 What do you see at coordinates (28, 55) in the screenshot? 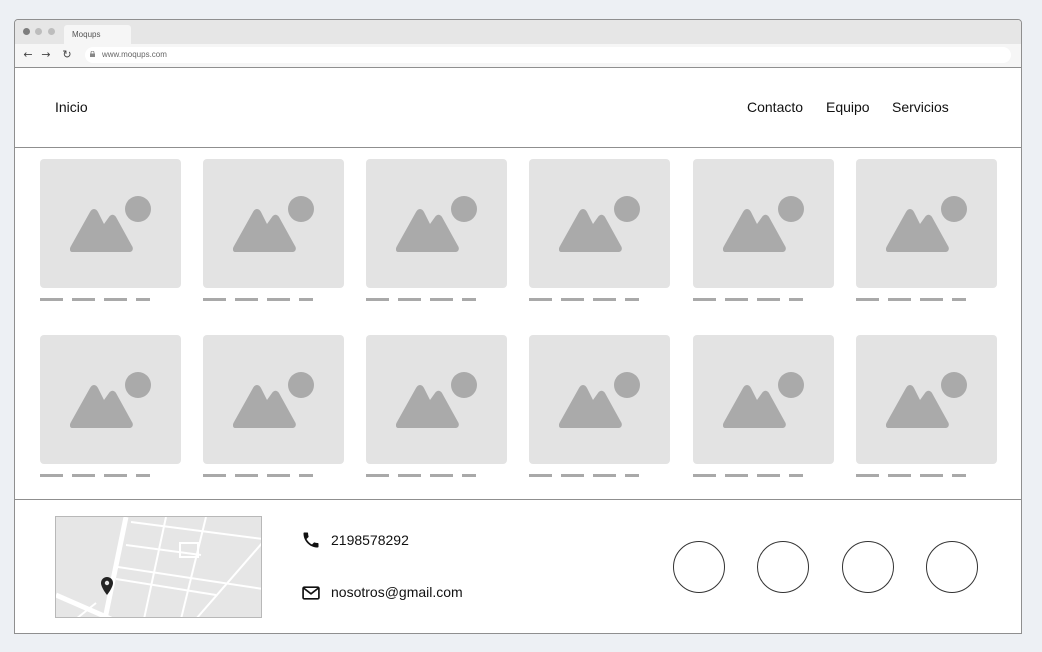
I see `back-arrow-icon: ←` at bounding box center [28, 55].